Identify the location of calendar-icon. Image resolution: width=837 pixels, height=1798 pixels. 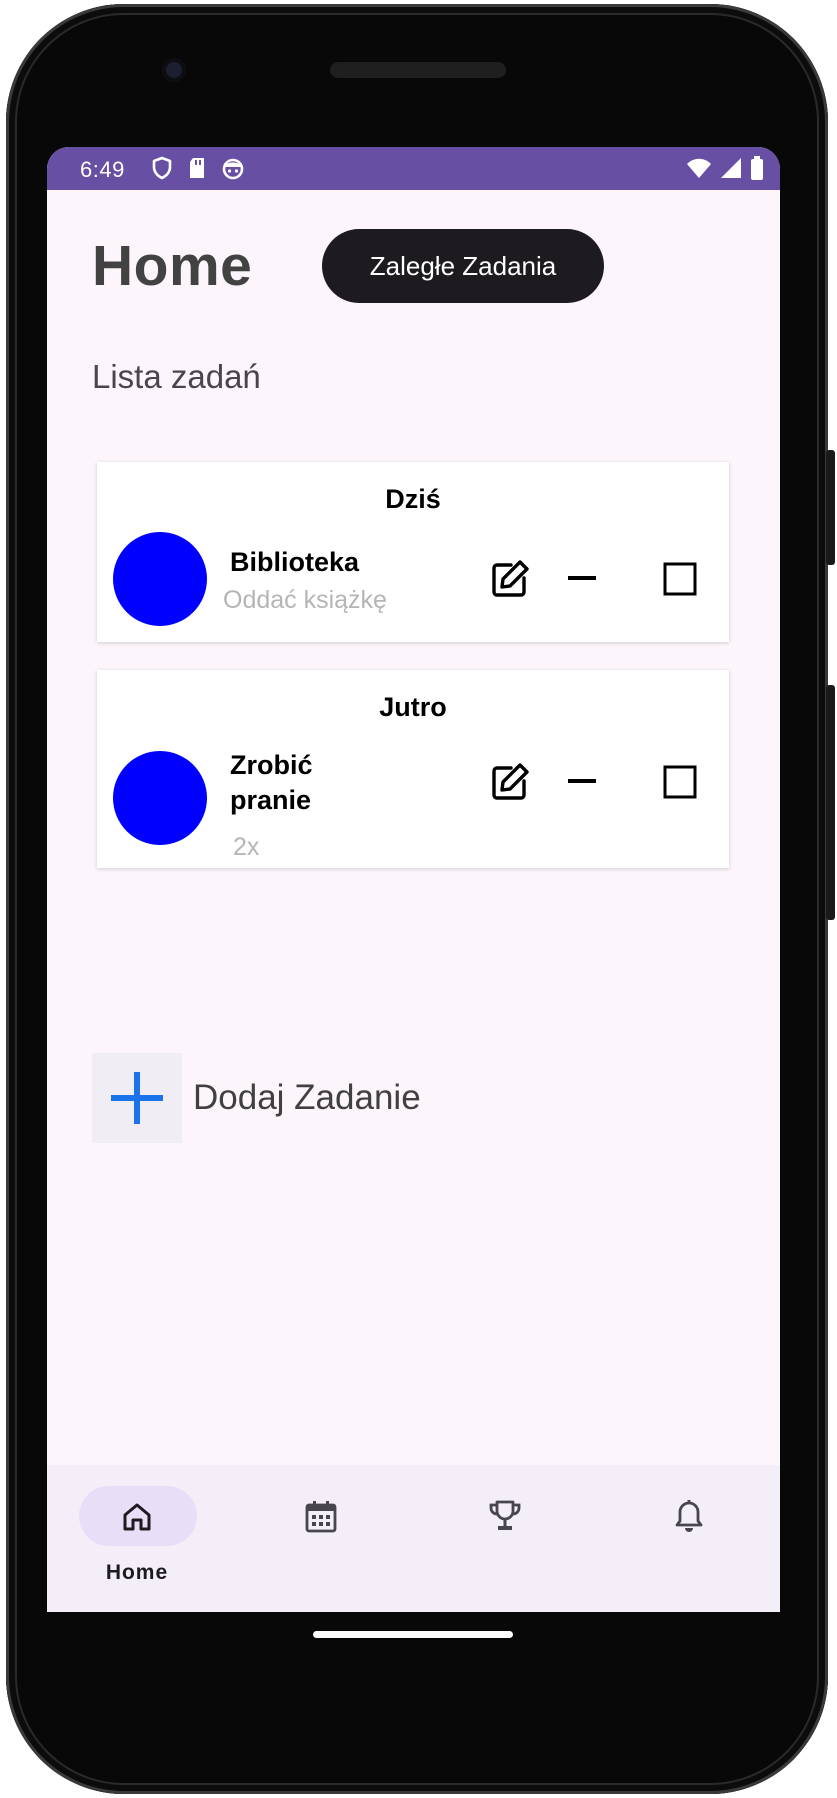
(321, 1517).